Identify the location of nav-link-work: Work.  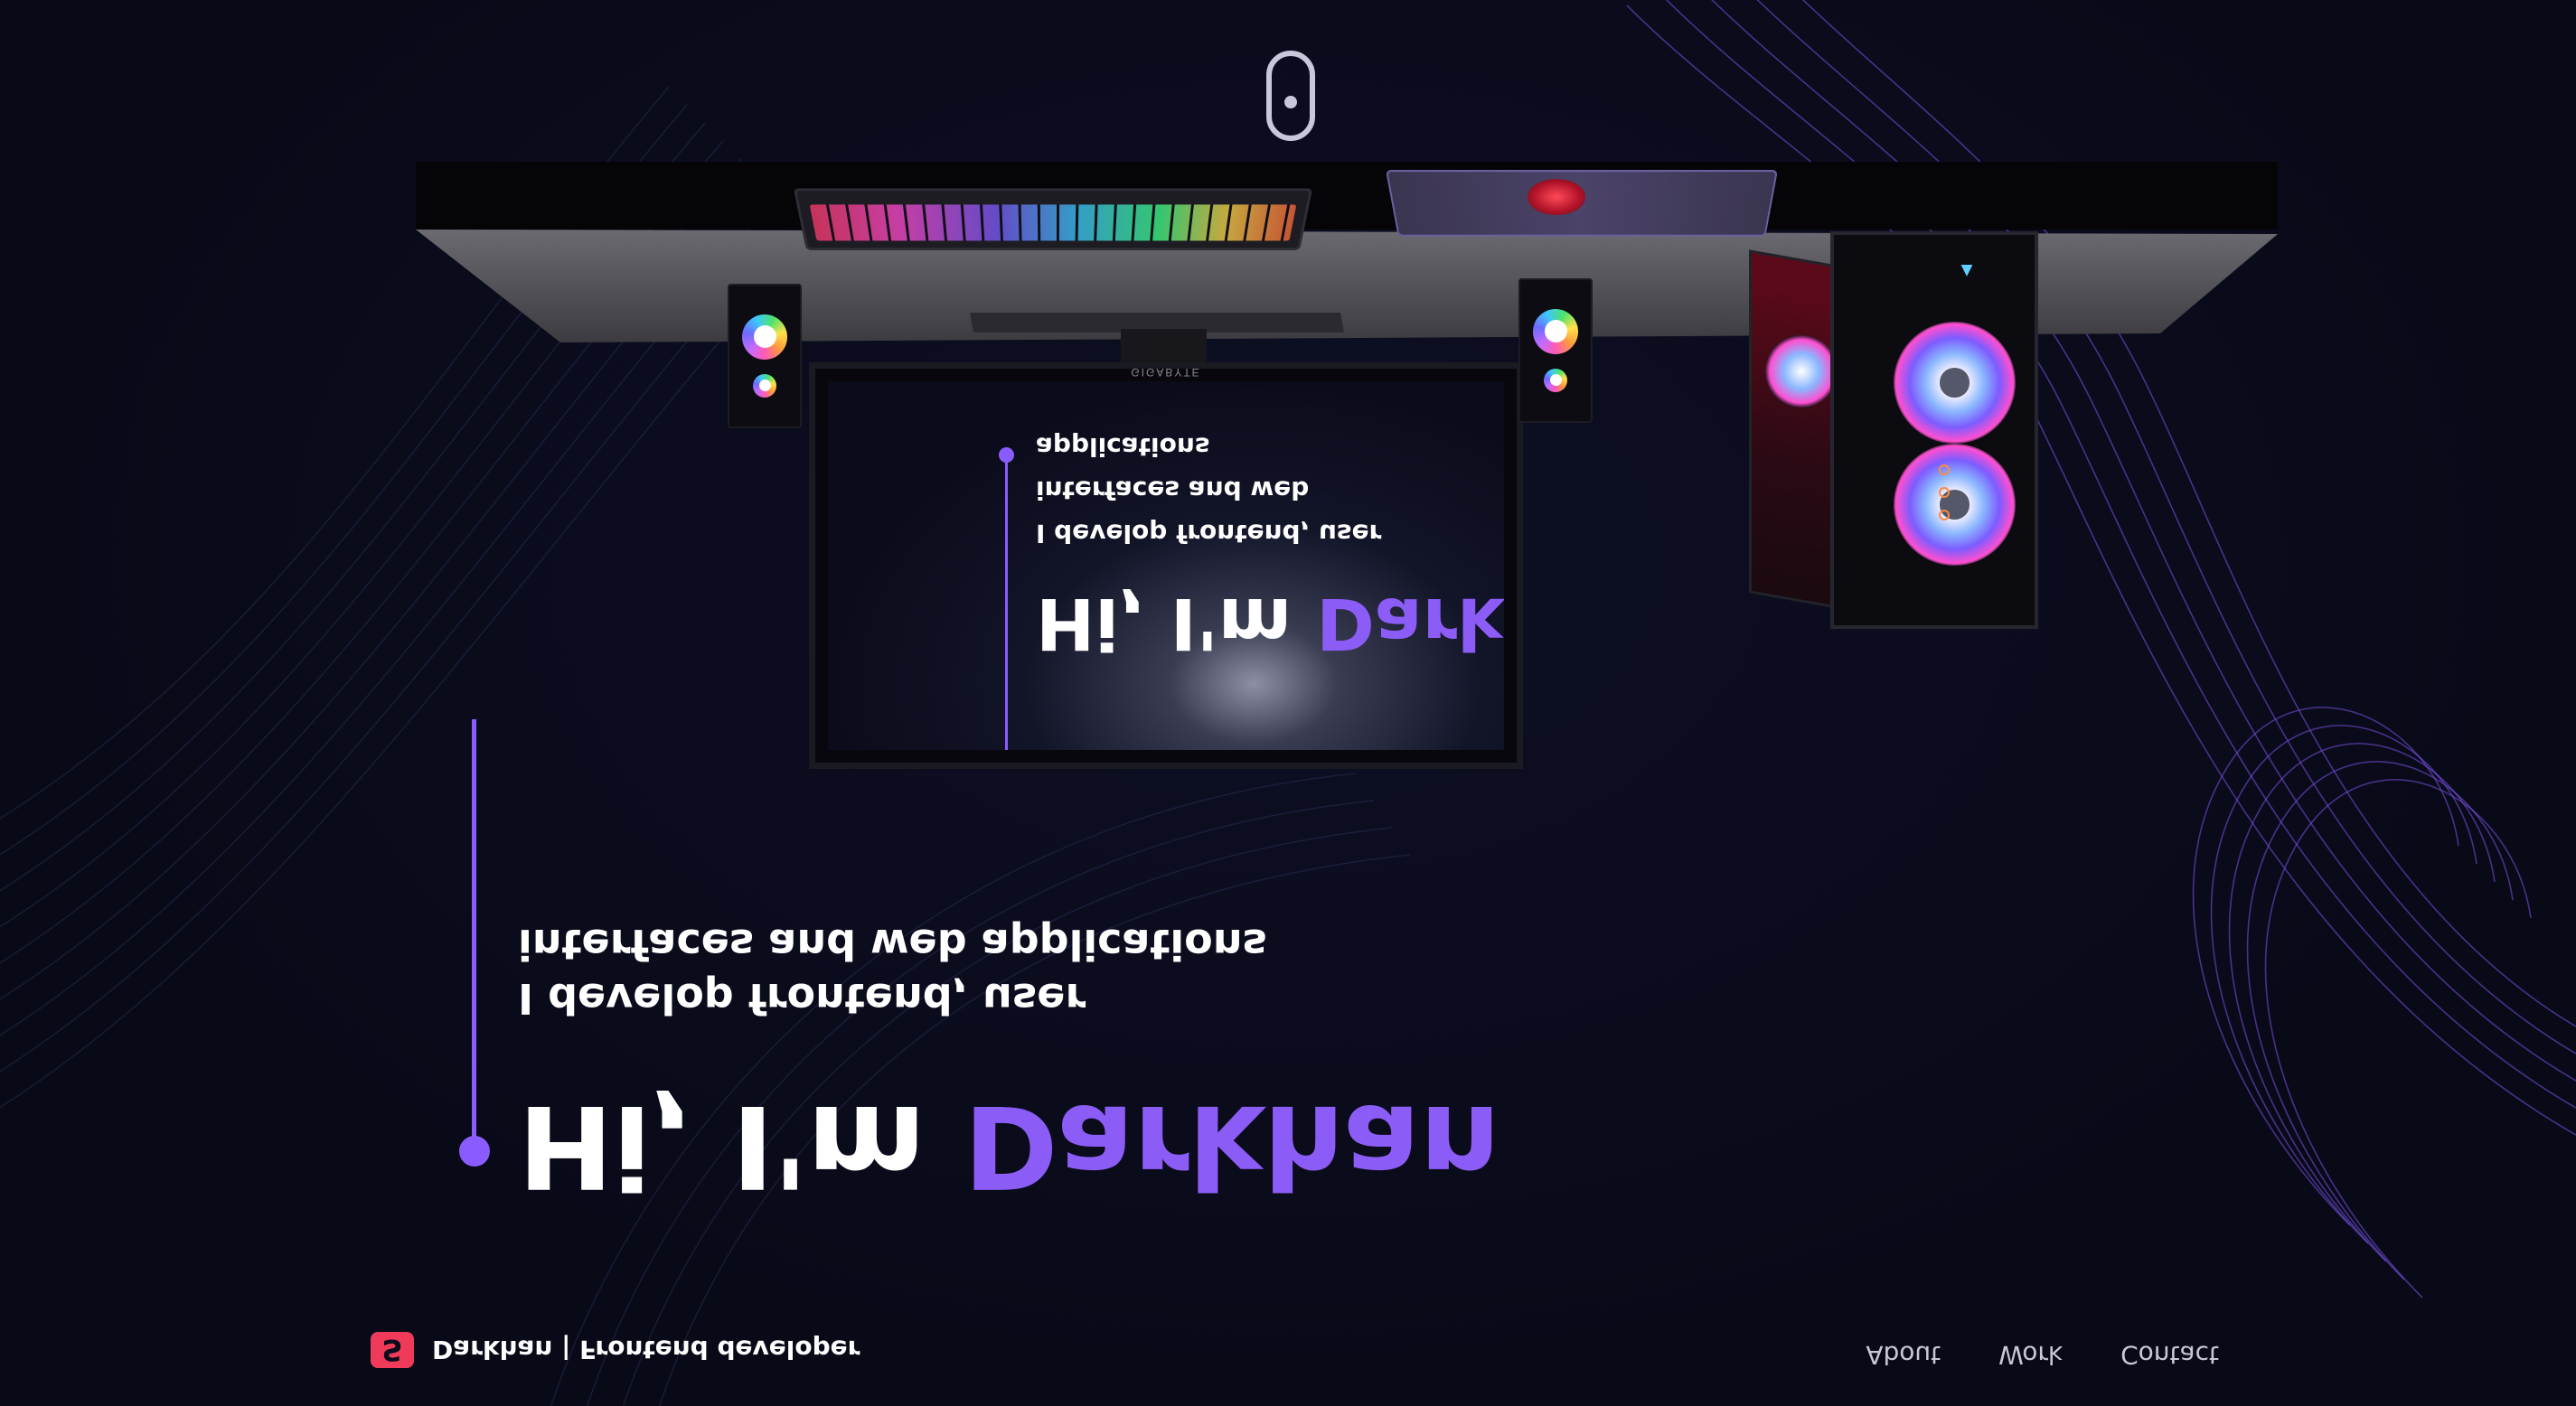
(2030, 1355).